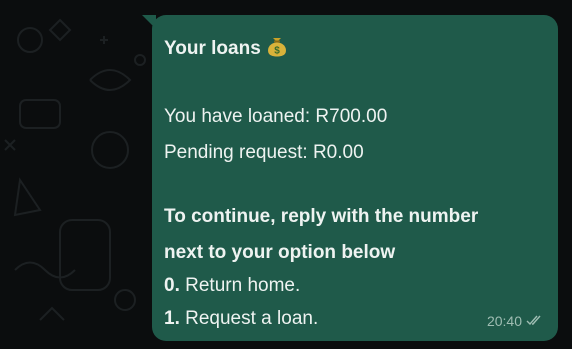  What do you see at coordinates (172, 318) in the screenshot?
I see `option-number: 1.` at bounding box center [172, 318].